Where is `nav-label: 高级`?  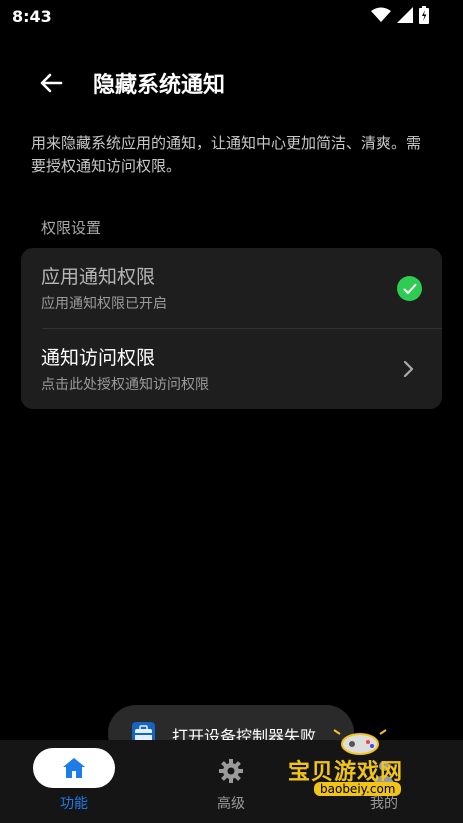
nav-label: 高级 is located at coordinates (231, 804).